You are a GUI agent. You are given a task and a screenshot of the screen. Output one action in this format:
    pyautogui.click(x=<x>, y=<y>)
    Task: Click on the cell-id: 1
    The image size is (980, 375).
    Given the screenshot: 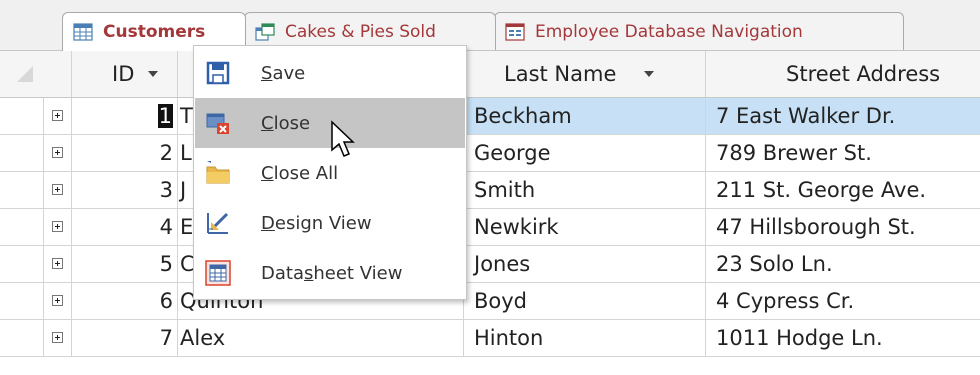 What is the action you would take?
    pyautogui.click(x=125, y=116)
    